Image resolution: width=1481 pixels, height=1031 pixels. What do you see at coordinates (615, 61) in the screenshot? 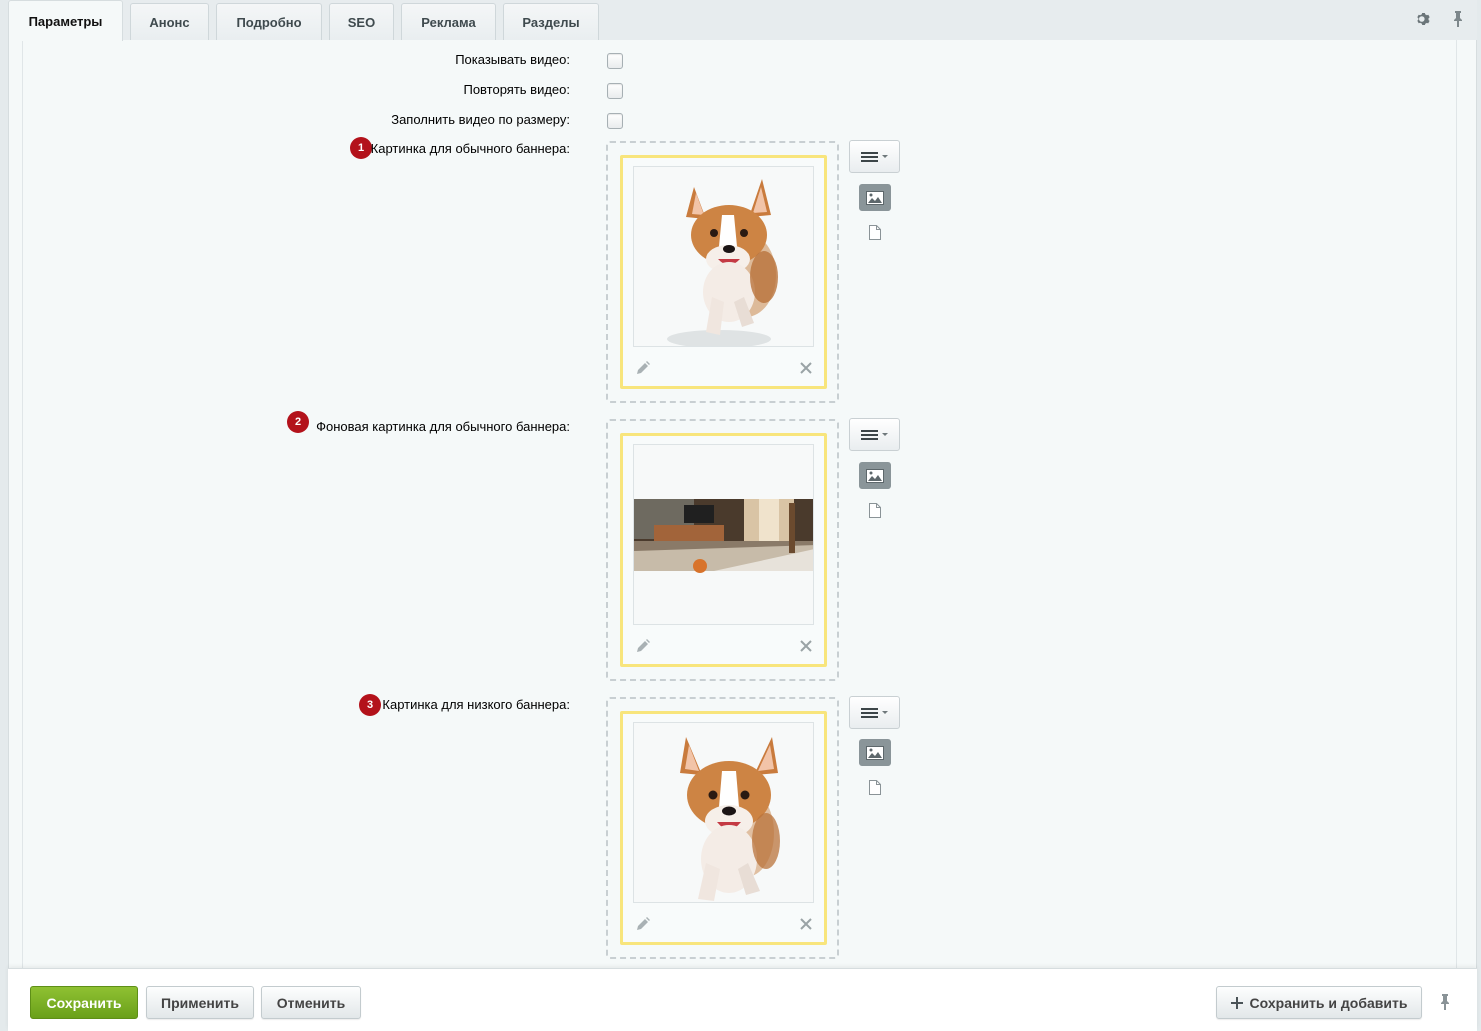
I see `show-video-checkbox` at bounding box center [615, 61].